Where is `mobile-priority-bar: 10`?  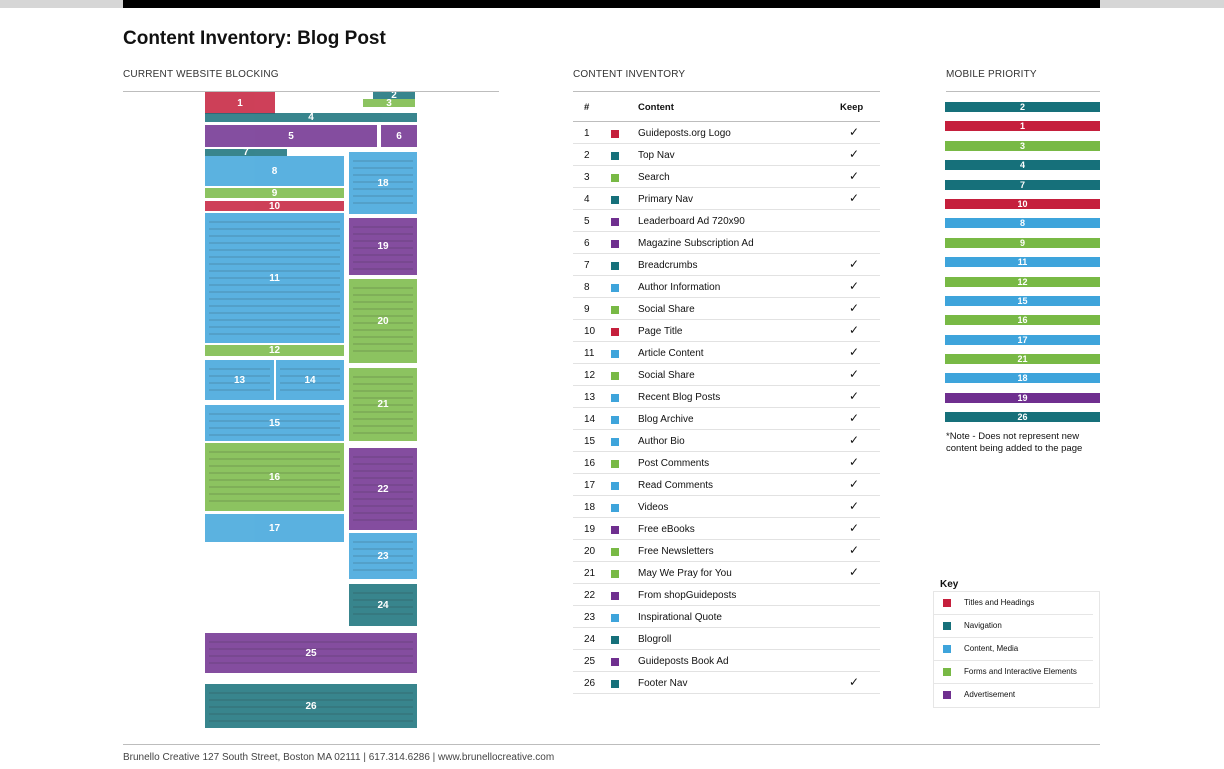
mobile-priority-bar: 10 is located at coordinates (1022, 203).